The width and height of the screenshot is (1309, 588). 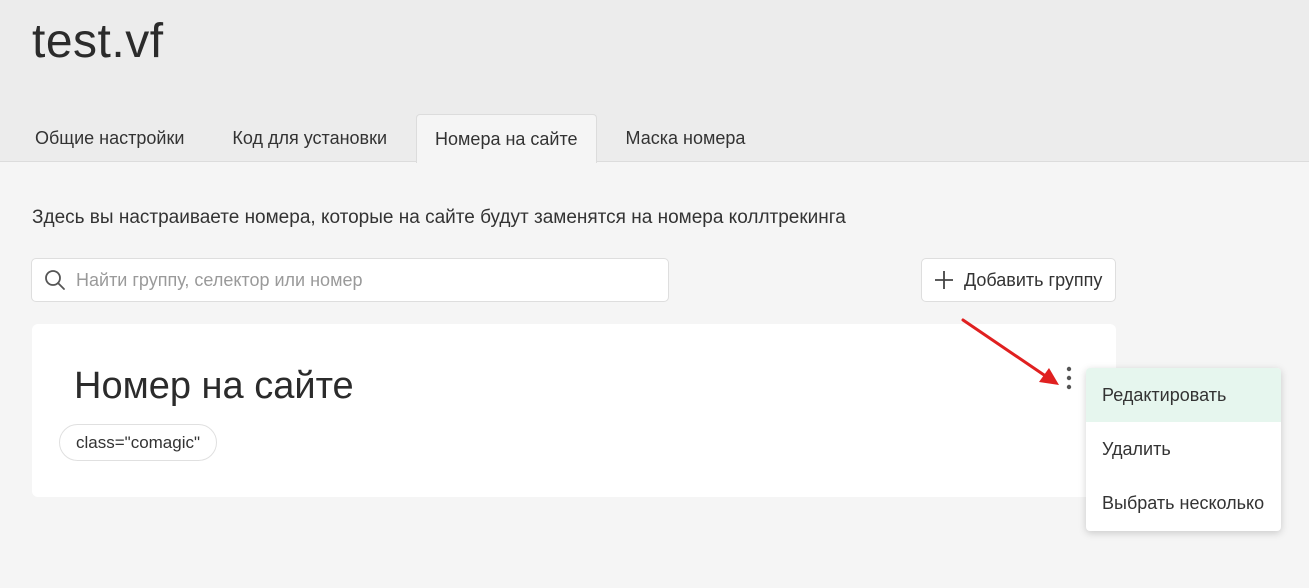 I want to click on add-group-button: Добавить группу, so click(x=1018, y=280).